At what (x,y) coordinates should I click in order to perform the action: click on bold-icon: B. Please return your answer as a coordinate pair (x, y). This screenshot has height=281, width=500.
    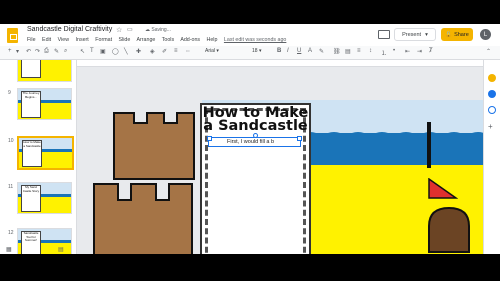
    Looking at the image, I should click on (279, 51).